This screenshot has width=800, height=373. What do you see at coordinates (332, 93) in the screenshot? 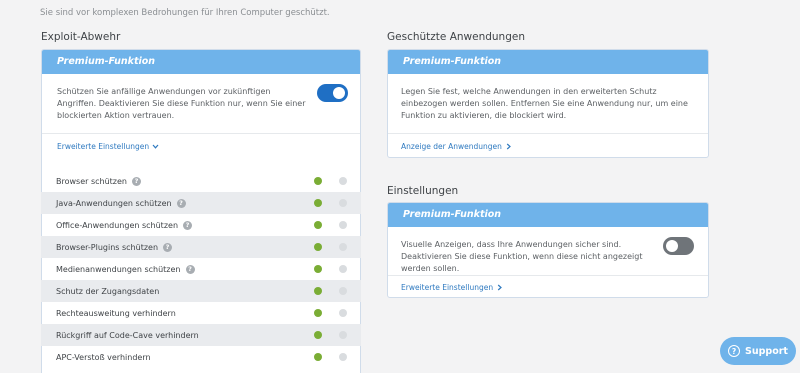
I see `exploit-toggle` at bounding box center [332, 93].